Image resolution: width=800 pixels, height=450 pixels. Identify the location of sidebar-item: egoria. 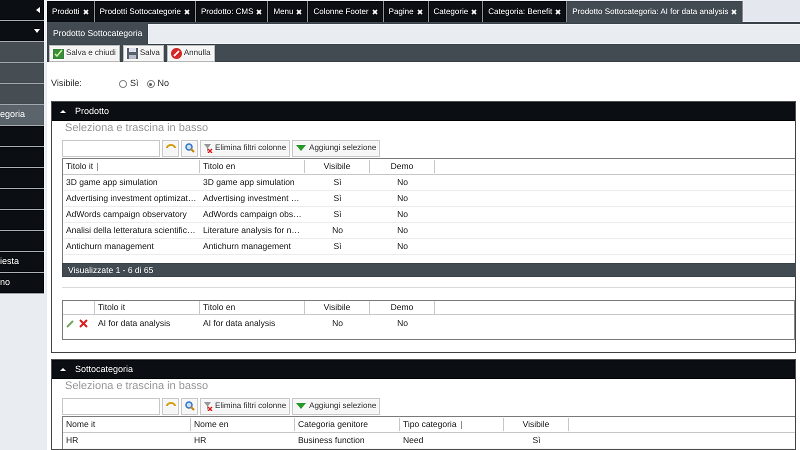
(22, 115).